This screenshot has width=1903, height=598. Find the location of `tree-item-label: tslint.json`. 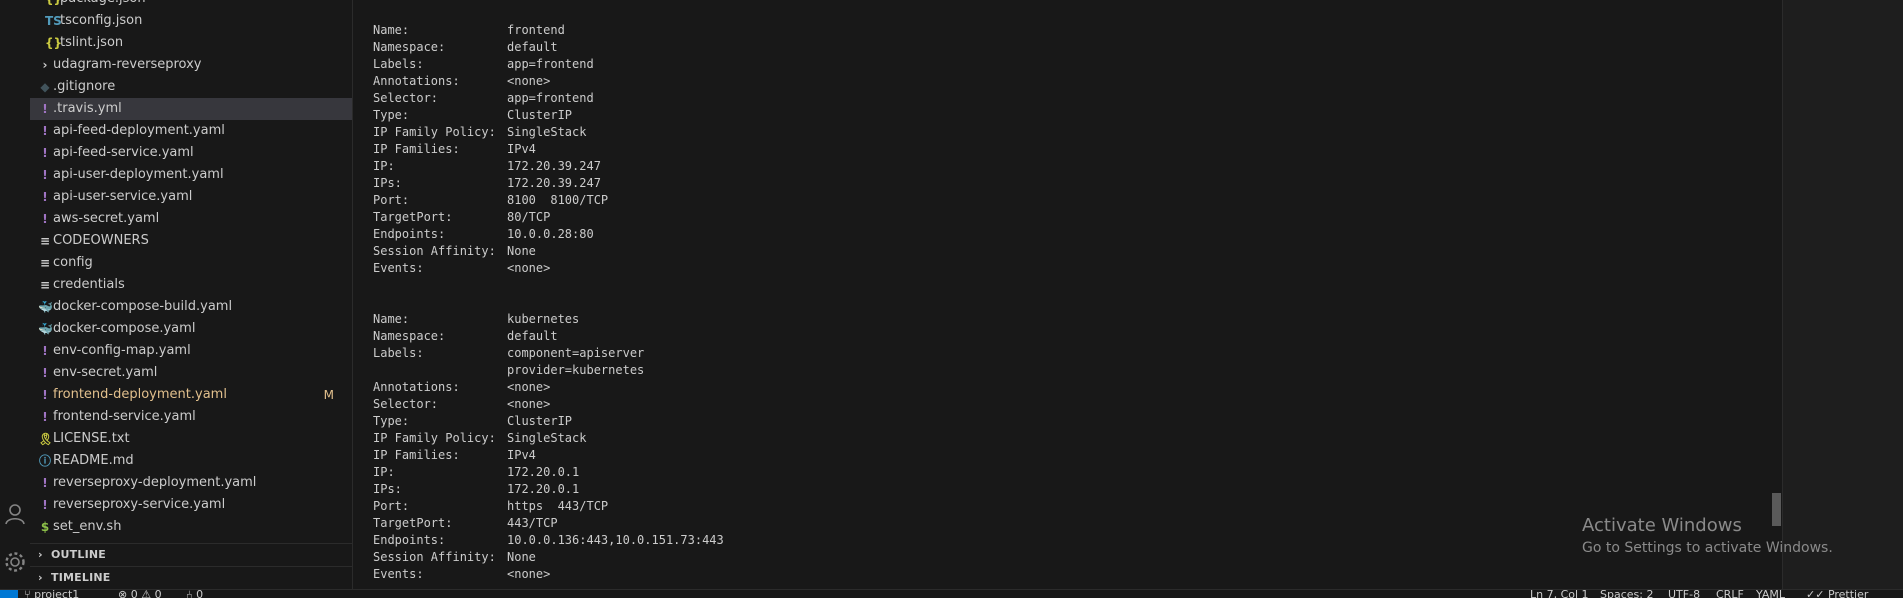

tree-item-label: tslint.json is located at coordinates (92, 42).